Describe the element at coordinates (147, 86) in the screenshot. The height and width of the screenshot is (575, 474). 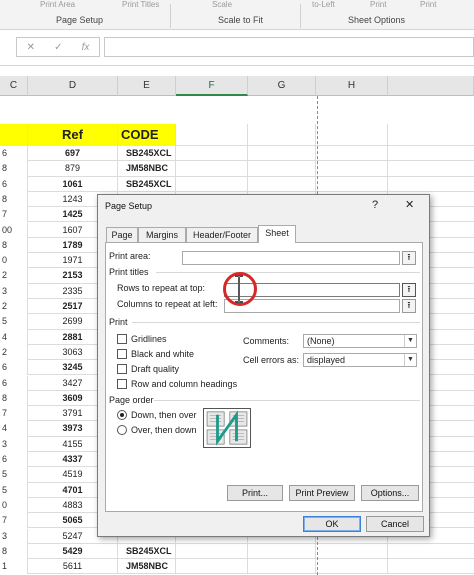
I see `column-header-e: E` at that location.